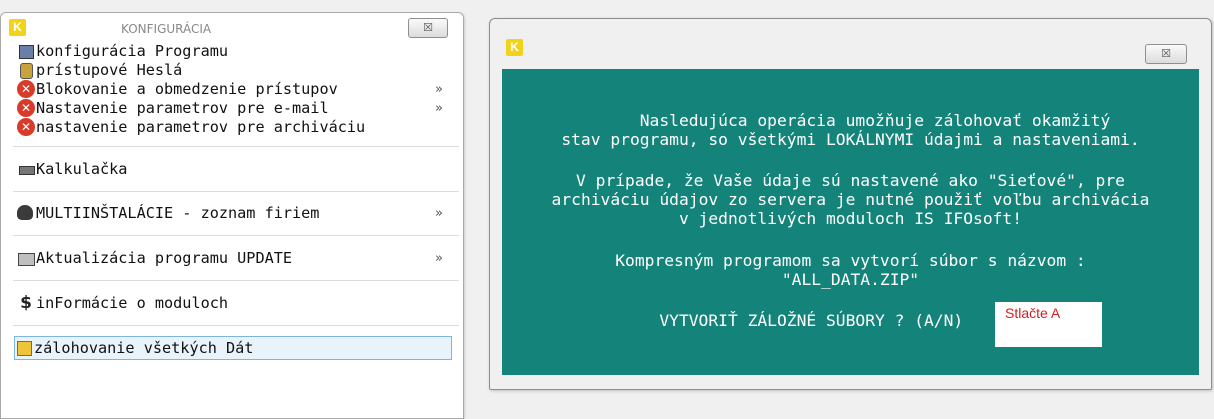  I want to click on menu-item-label: Aktualizácia programu UPDATE, so click(164, 258).